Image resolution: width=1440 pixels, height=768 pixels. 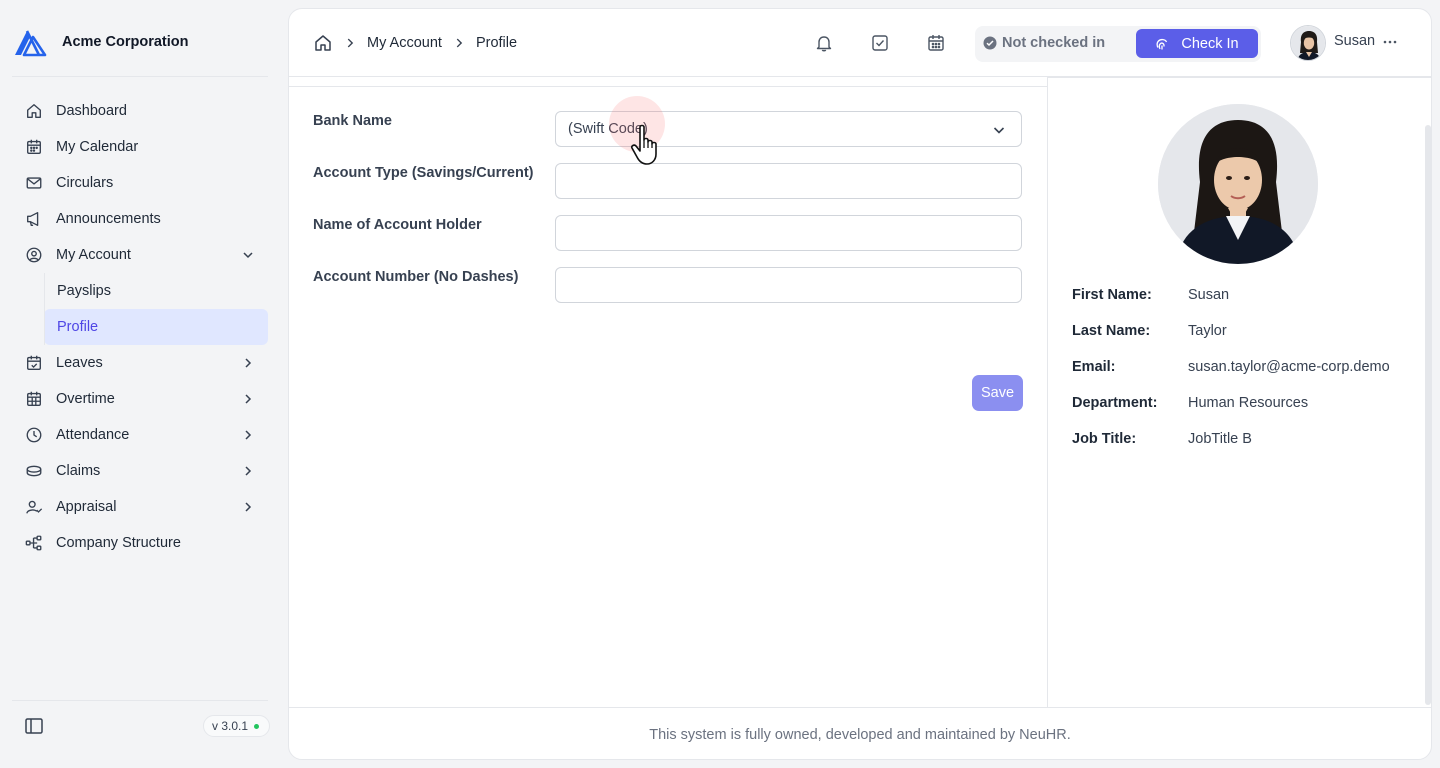 What do you see at coordinates (34, 219) in the screenshot?
I see `megaphone-icon` at bounding box center [34, 219].